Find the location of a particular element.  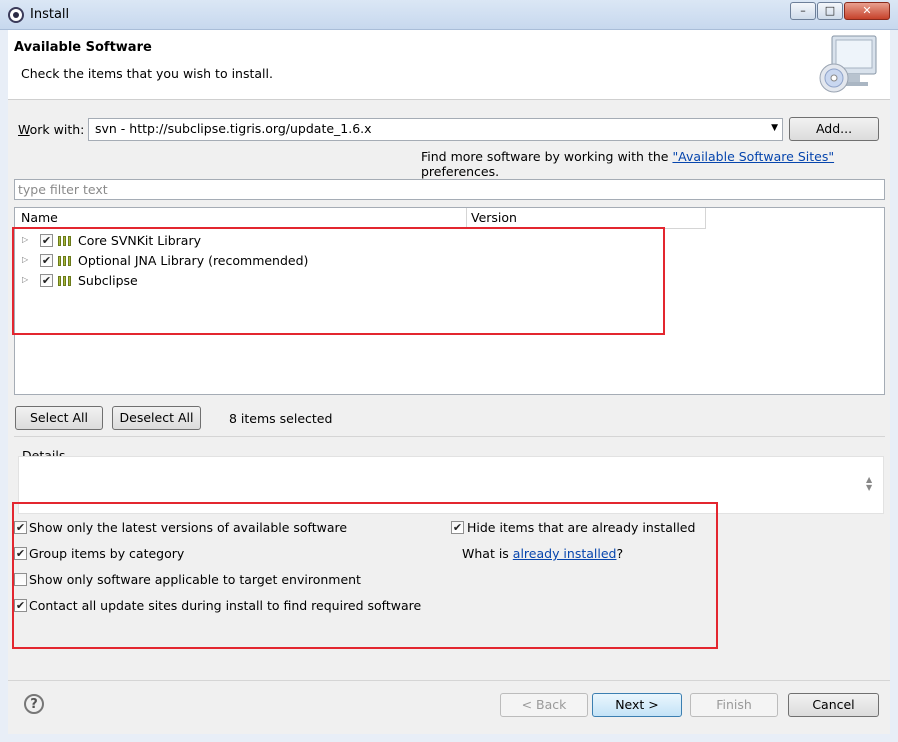

page-title: Available Software is located at coordinates (83, 47).